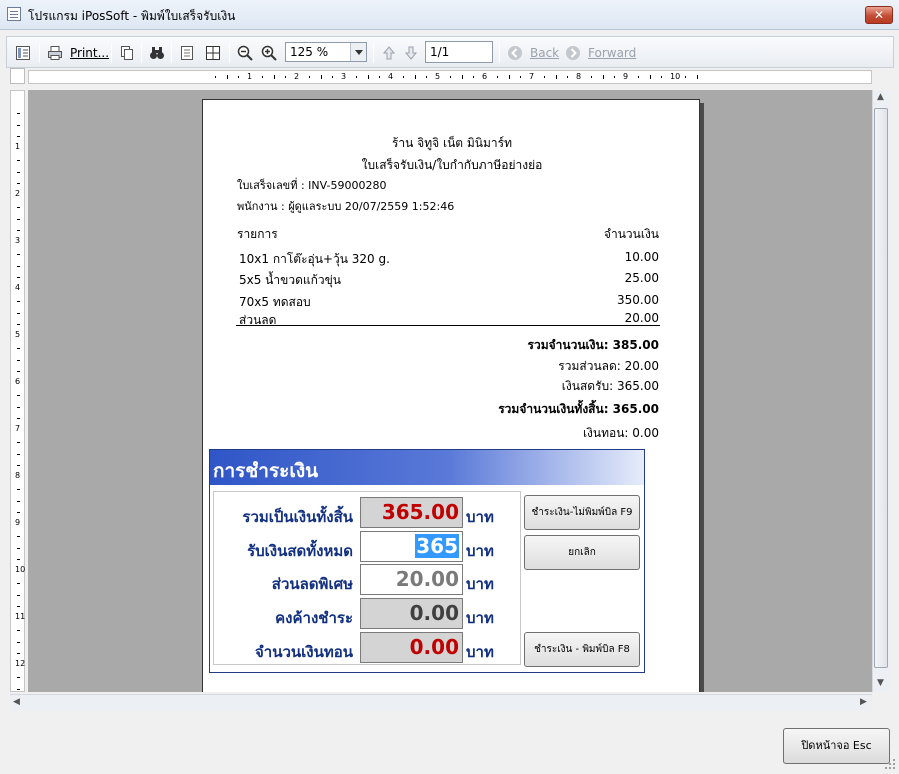  I want to click on bottom-bar, so click(449, 744).